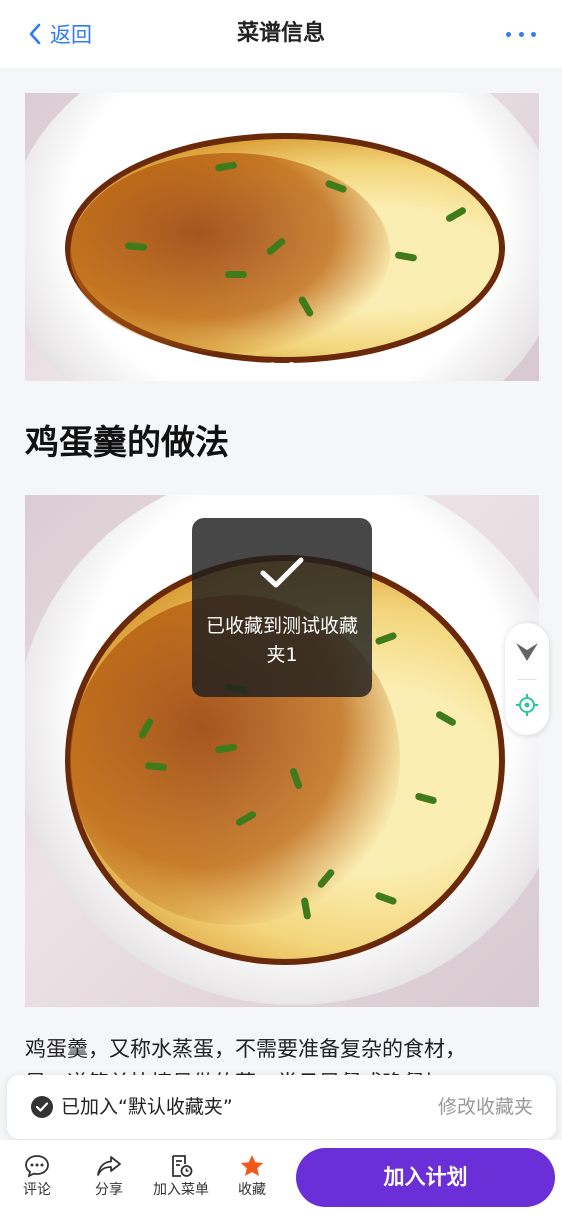 The image size is (562, 1215). I want to click on toast-message: 已收藏到测试收藏夹1, so click(281, 640).